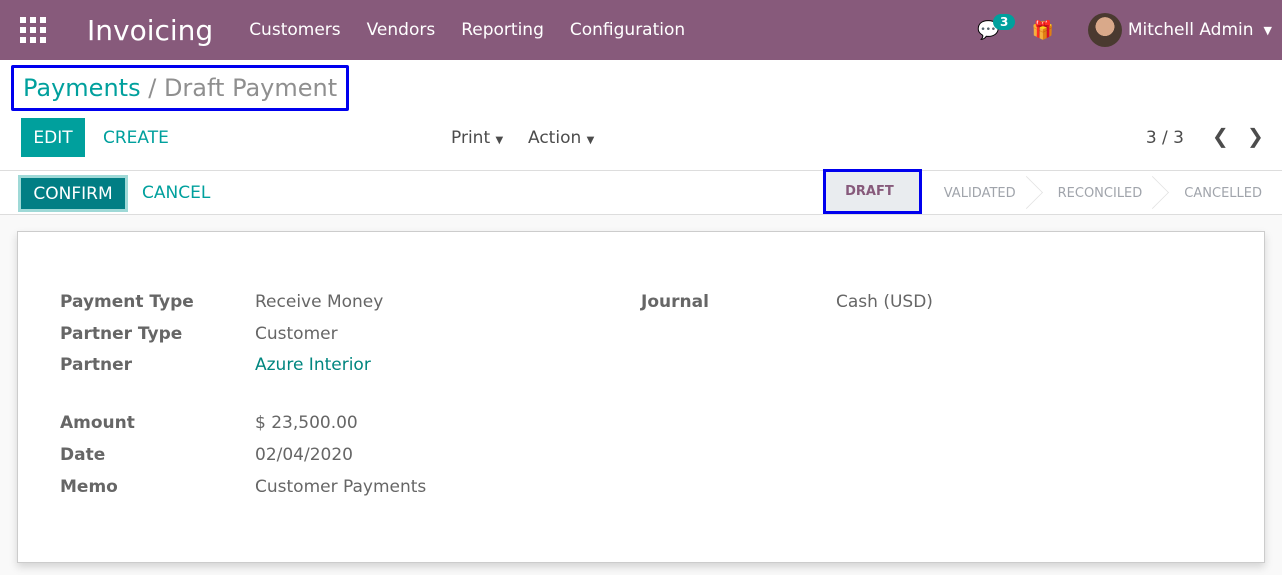 The width and height of the screenshot is (1282, 575). I want to click on payment-type-value: Receive Money, so click(319, 302).